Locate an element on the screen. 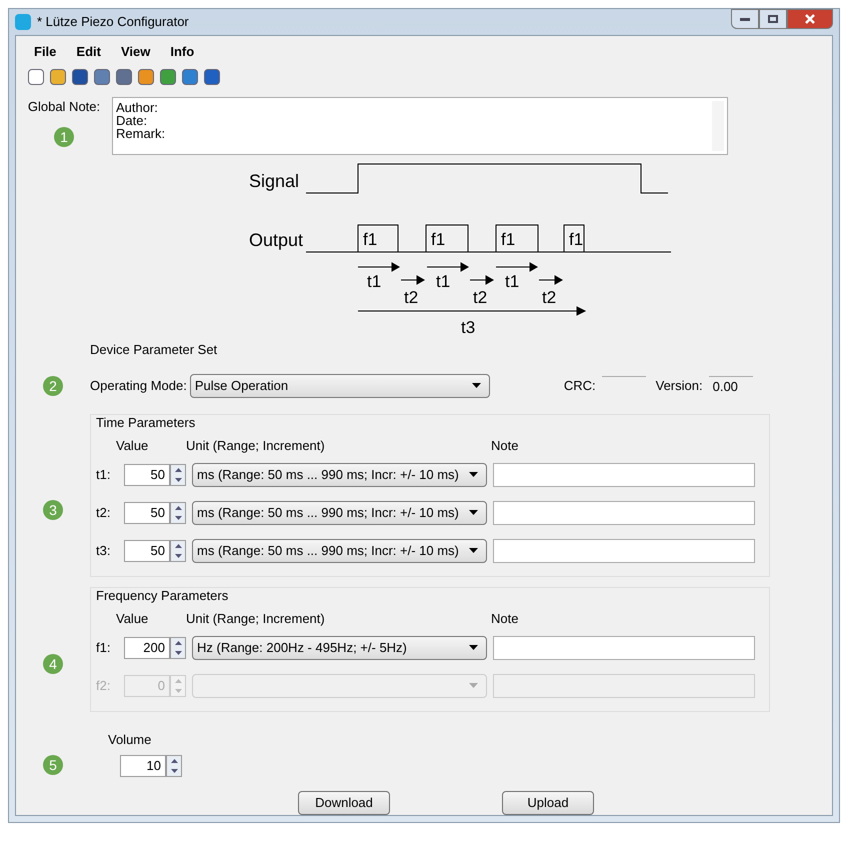  window-title: * Lütze Piezo Configurator is located at coordinates (113, 22).